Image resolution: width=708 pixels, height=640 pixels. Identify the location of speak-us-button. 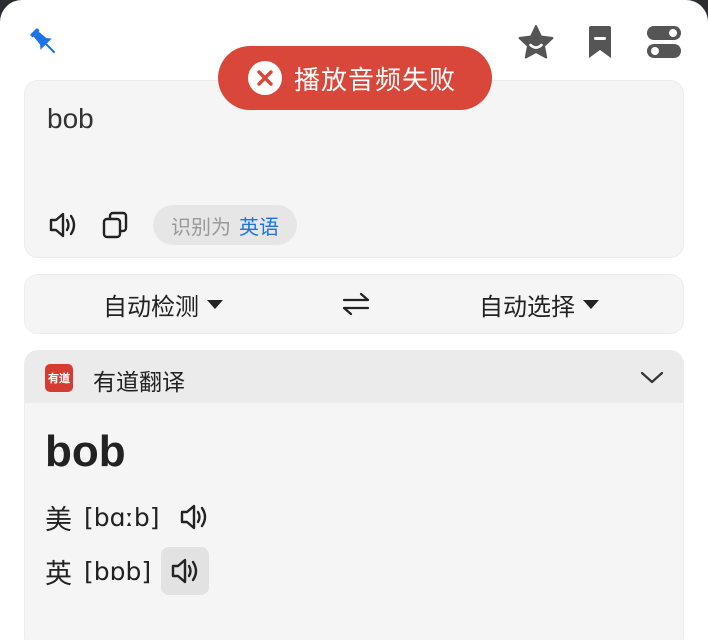
(194, 517).